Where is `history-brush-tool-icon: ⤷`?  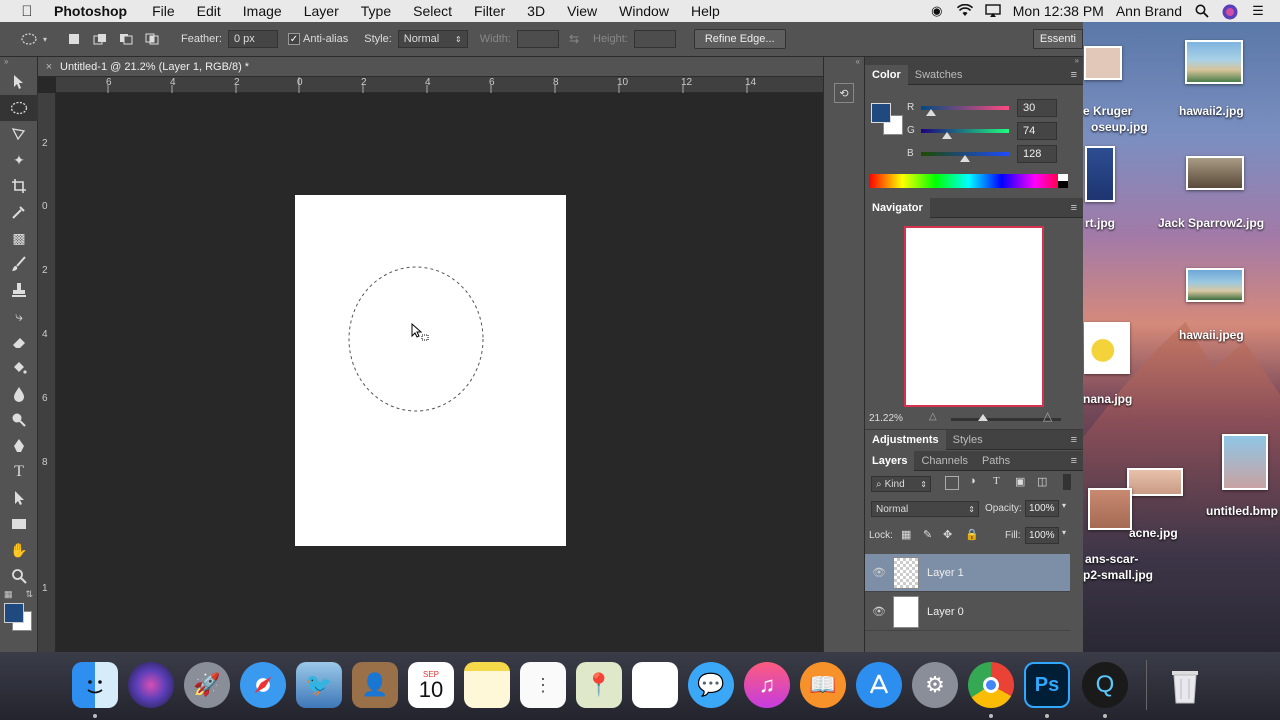 history-brush-tool-icon: ⤷ is located at coordinates (19, 316).